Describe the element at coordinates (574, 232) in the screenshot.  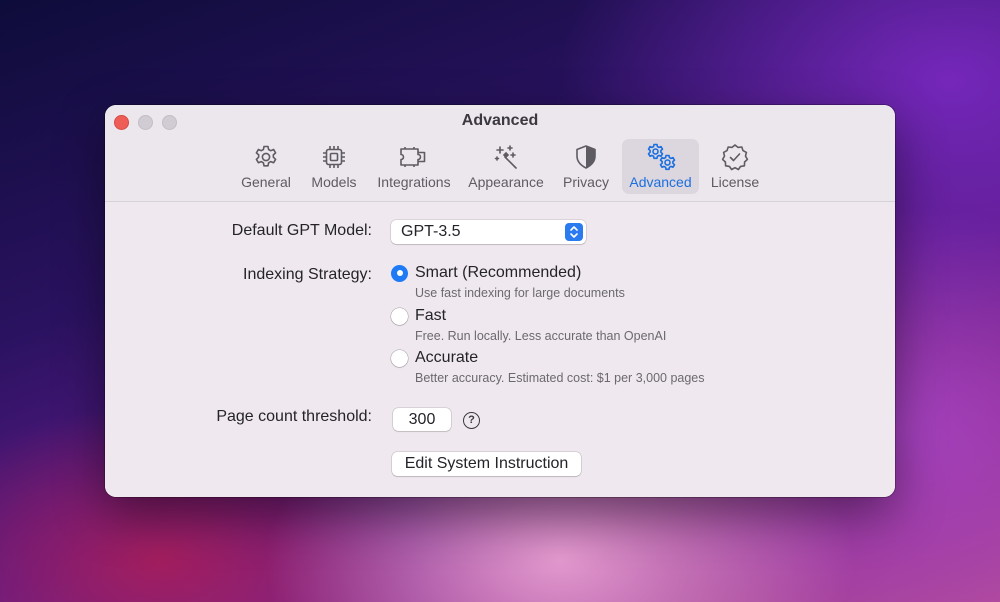
I see `select-stepper-icon` at that location.